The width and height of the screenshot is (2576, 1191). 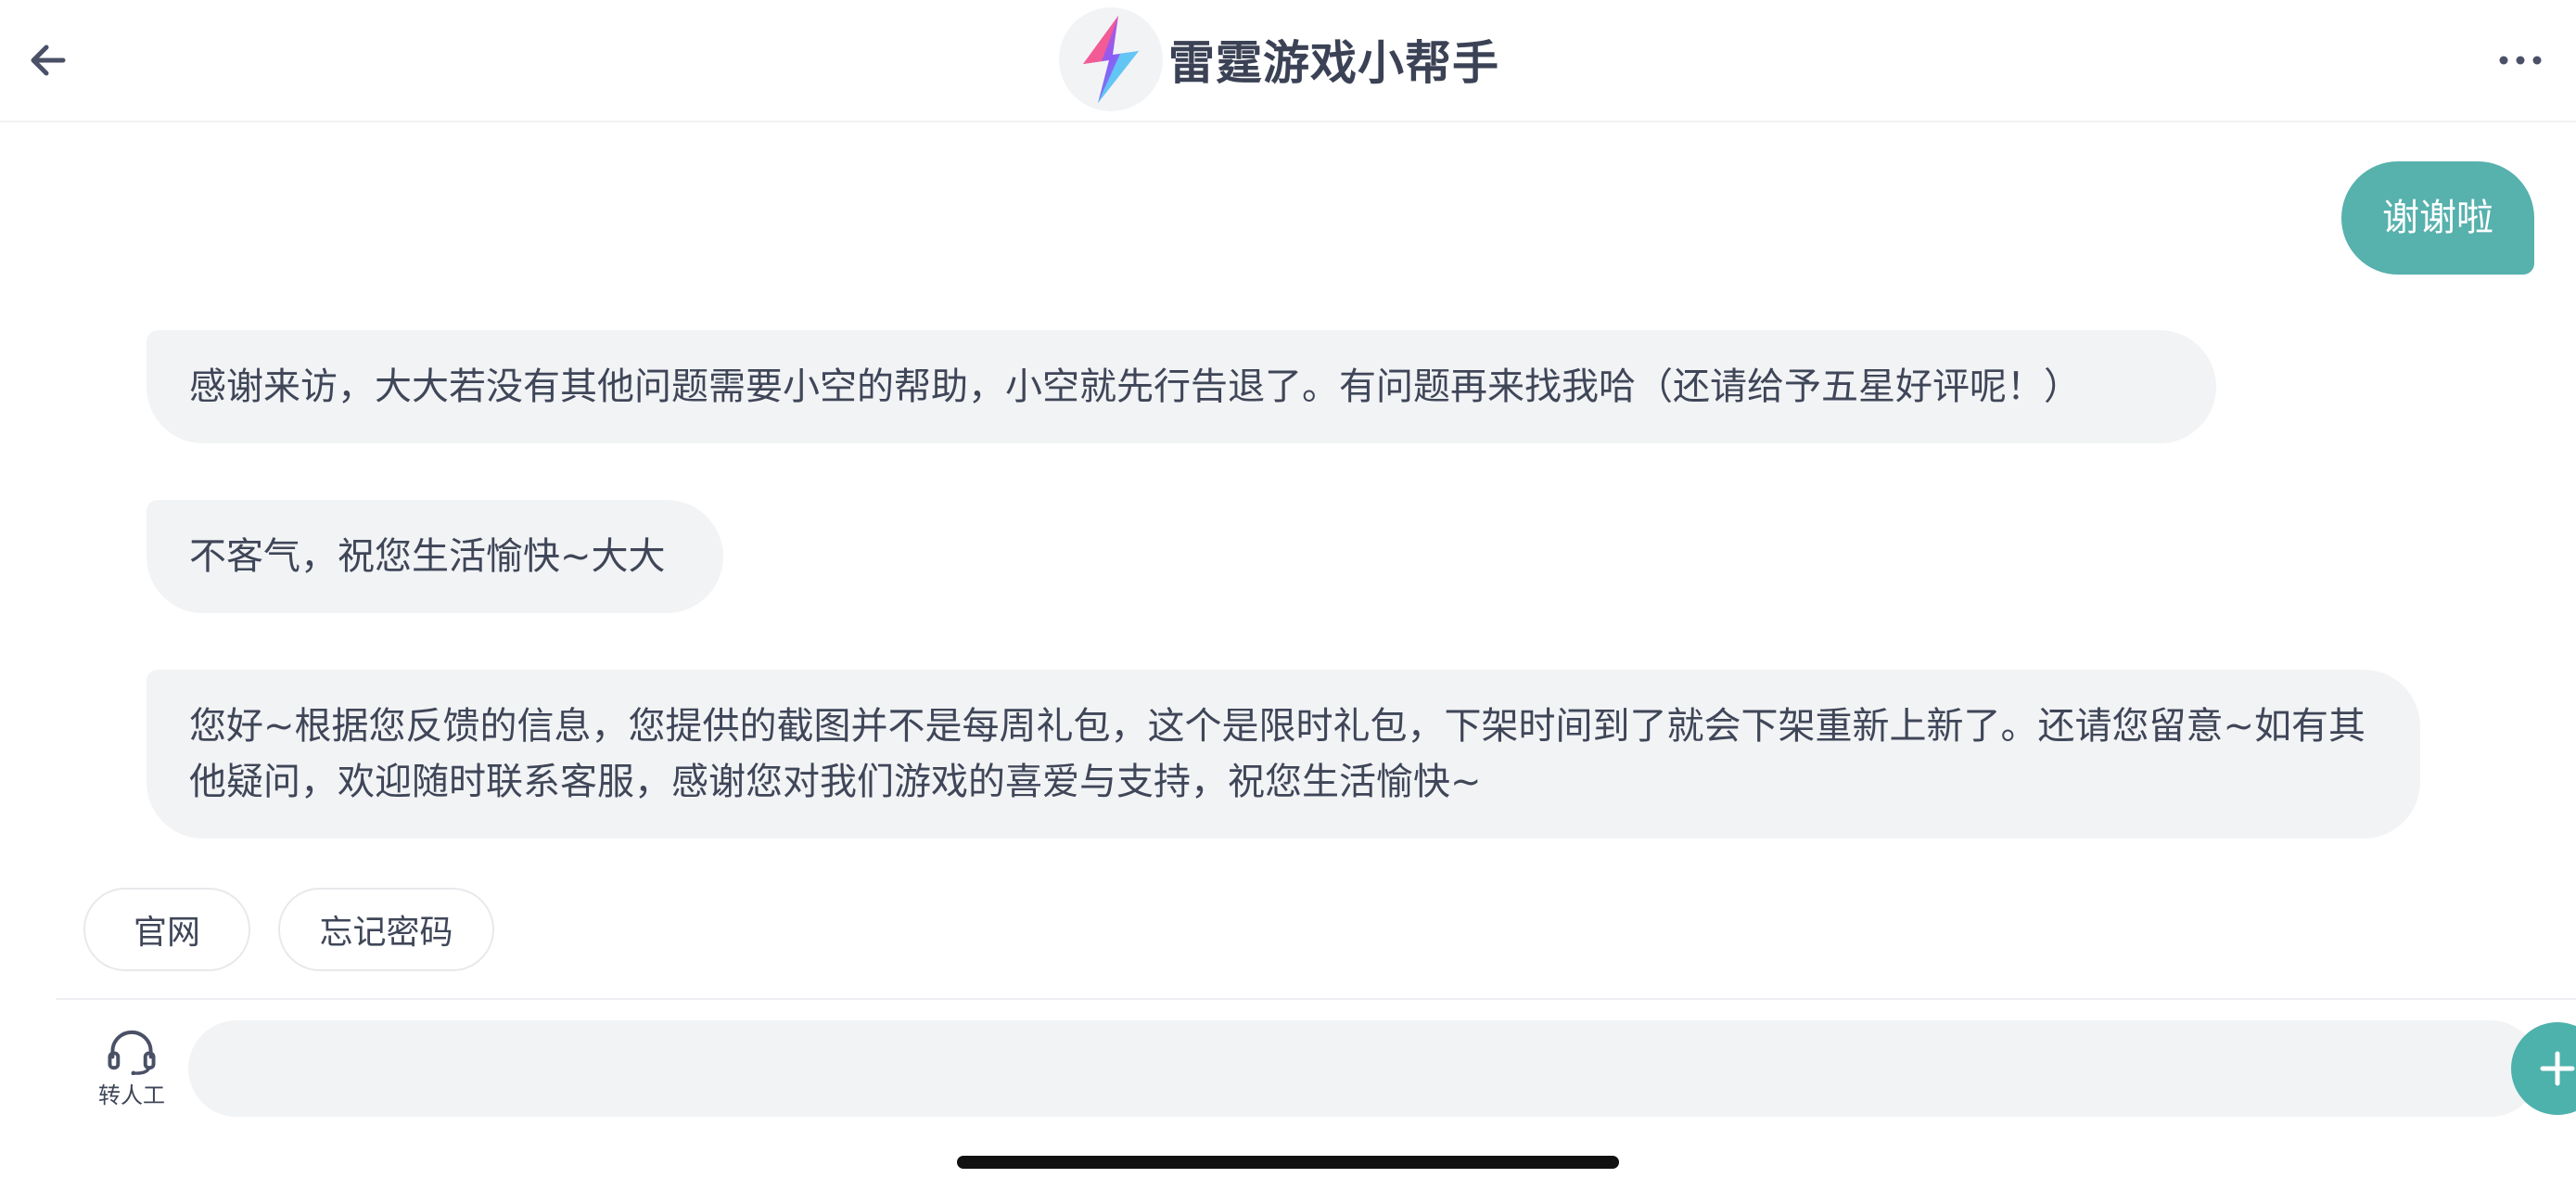 What do you see at coordinates (131, 1095) in the screenshot?
I see `agent-label: 转人工` at bounding box center [131, 1095].